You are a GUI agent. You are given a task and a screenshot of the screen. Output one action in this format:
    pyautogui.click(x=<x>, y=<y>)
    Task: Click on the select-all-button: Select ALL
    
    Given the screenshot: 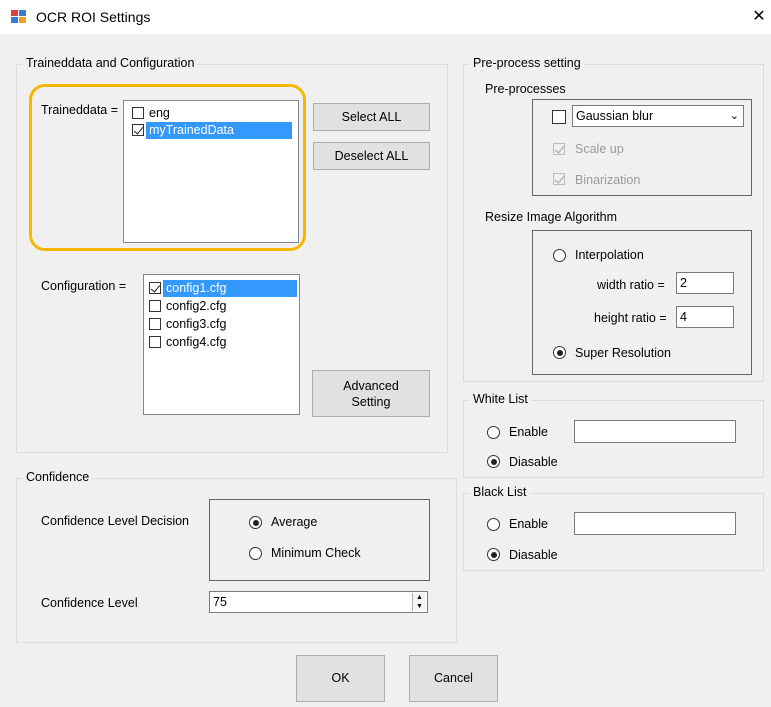 What is the action you would take?
    pyautogui.click(x=371, y=117)
    